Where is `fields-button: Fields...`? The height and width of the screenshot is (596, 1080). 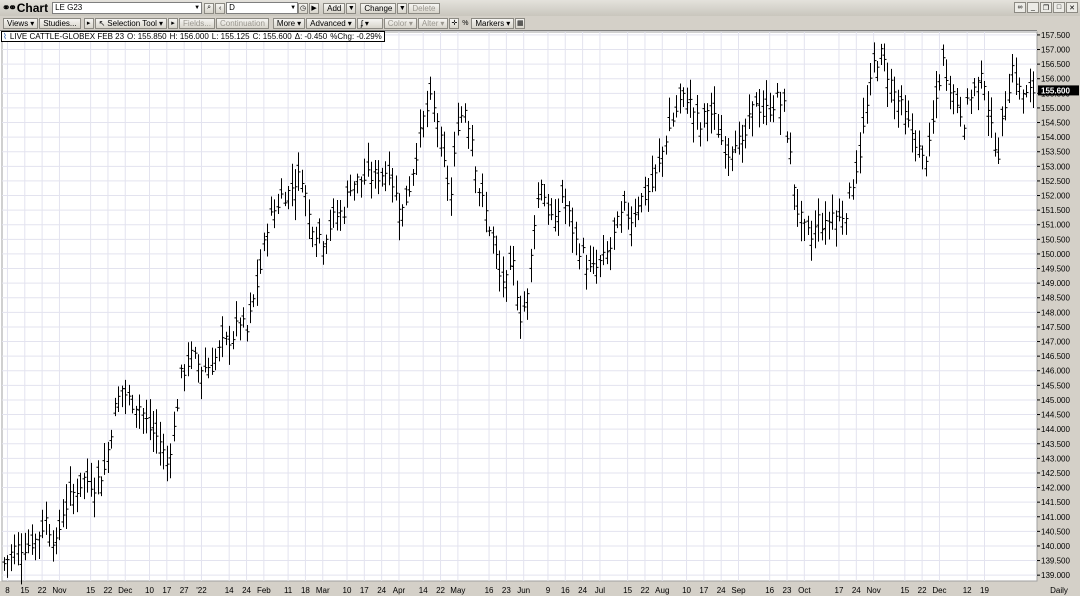 fields-button: Fields... is located at coordinates (196, 23).